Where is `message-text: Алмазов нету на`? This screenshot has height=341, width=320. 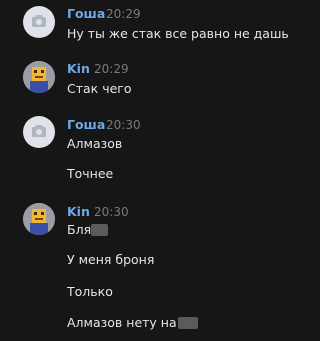
message-text: Алмазов нету на is located at coordinates (122, 322).